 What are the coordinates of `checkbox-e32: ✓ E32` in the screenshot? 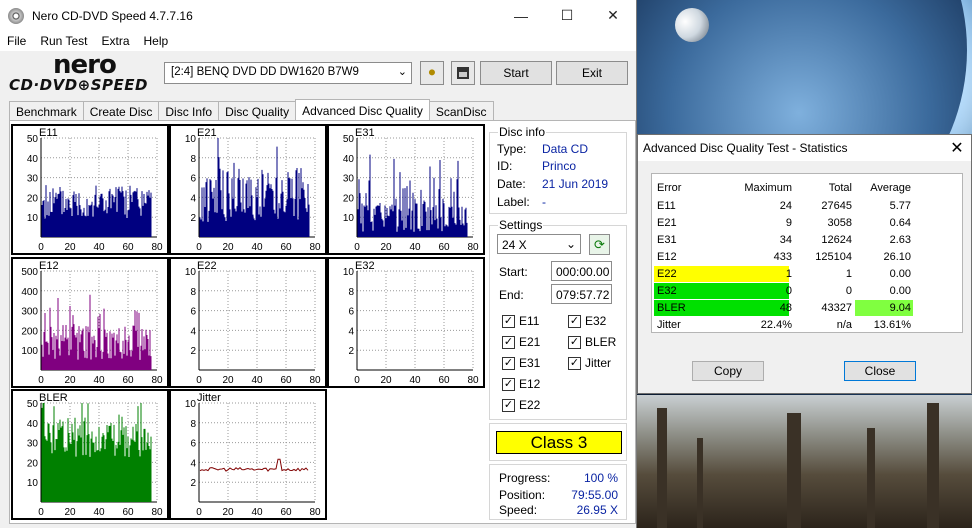 It's located at (587, 321).